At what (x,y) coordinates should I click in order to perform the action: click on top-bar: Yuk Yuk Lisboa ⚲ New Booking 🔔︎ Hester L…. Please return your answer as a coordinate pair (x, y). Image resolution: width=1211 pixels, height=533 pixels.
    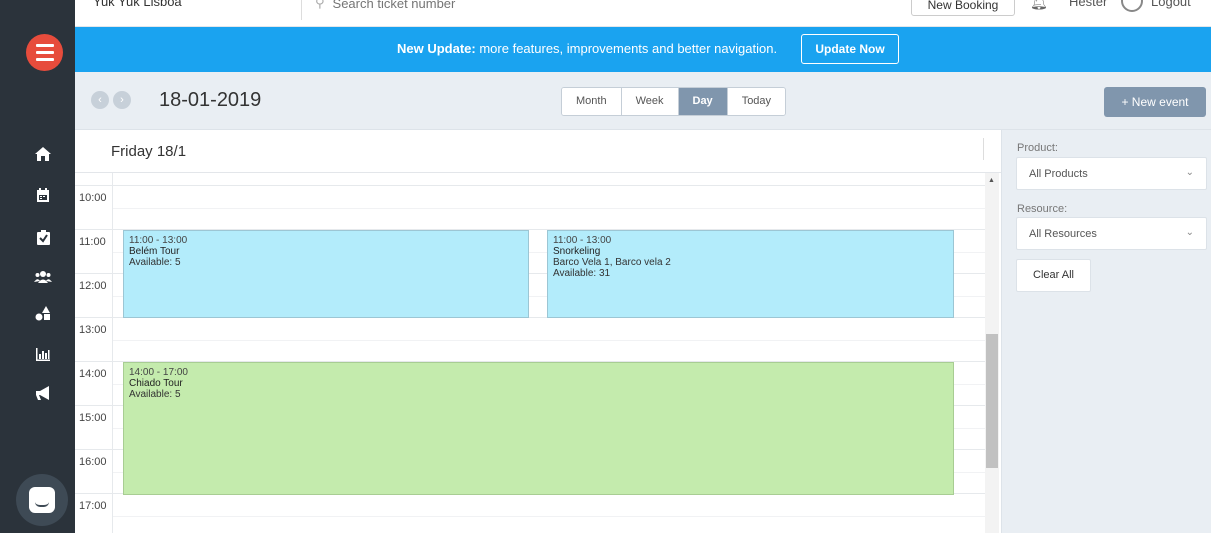
    Looking at the image, I should click on (643, 13).